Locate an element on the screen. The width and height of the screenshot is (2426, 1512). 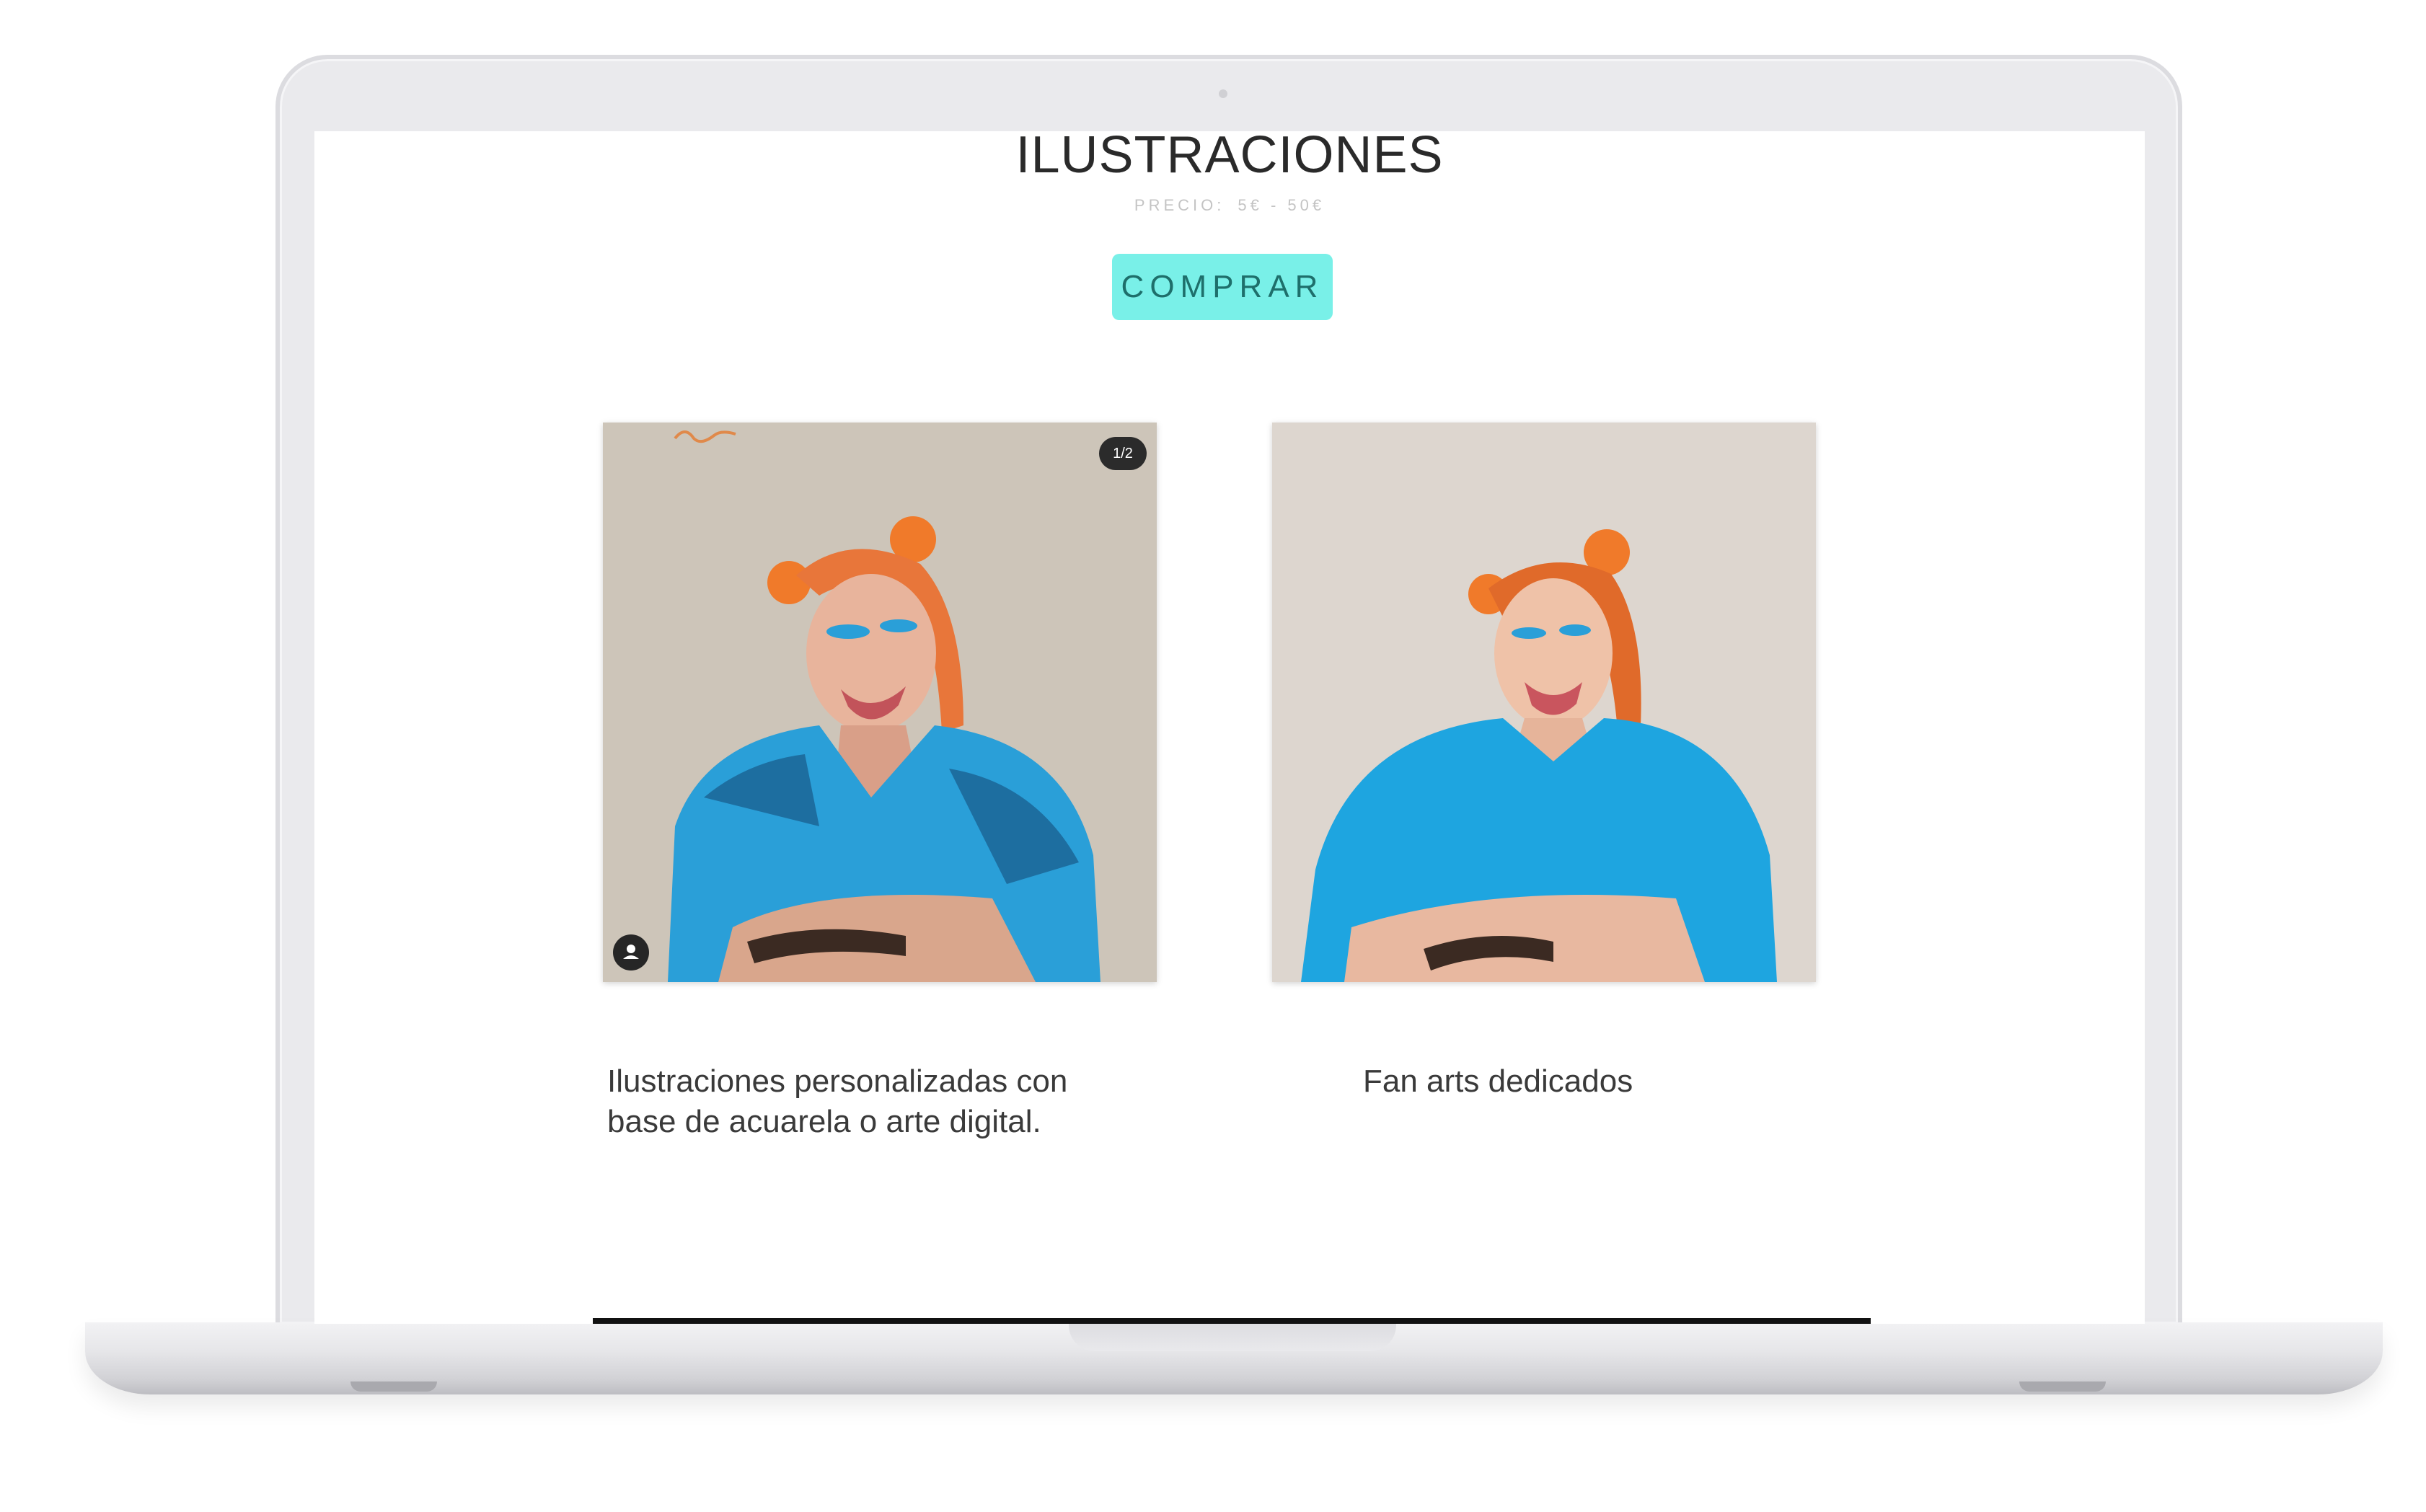
user-tag-button is located at coordinates (631, 953).